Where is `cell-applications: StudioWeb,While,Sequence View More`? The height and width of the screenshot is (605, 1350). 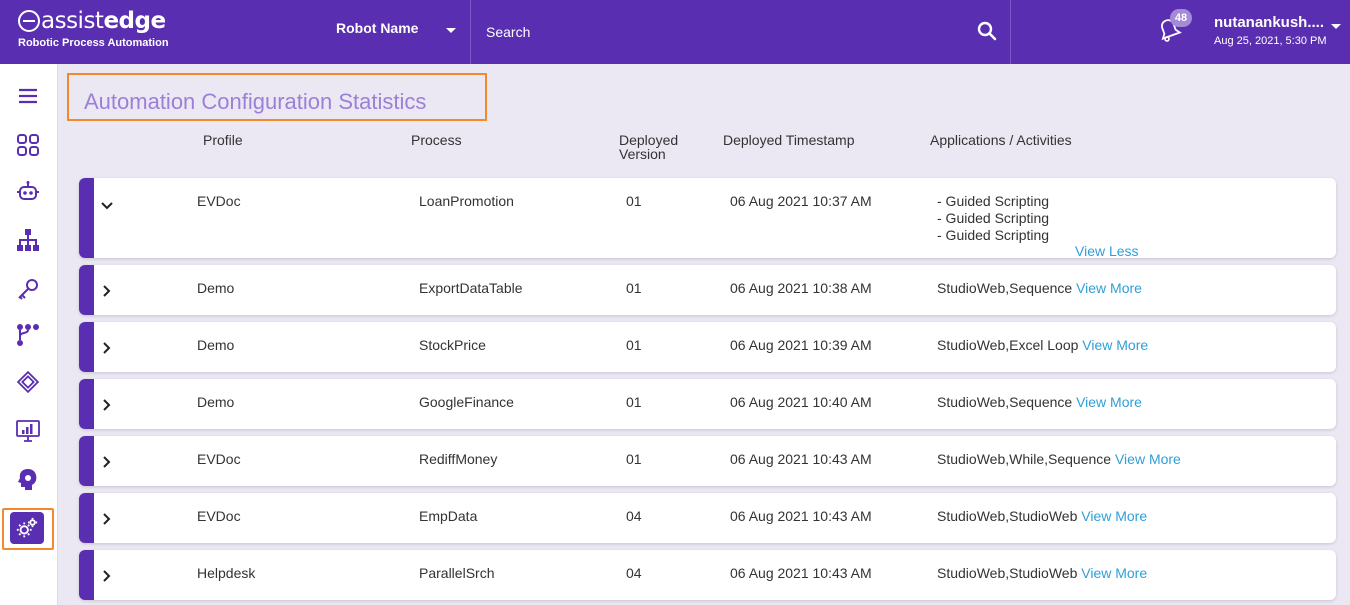 cell-applications: StudioWeb,While,Sequence View More is located at coordinates (1059, 459).